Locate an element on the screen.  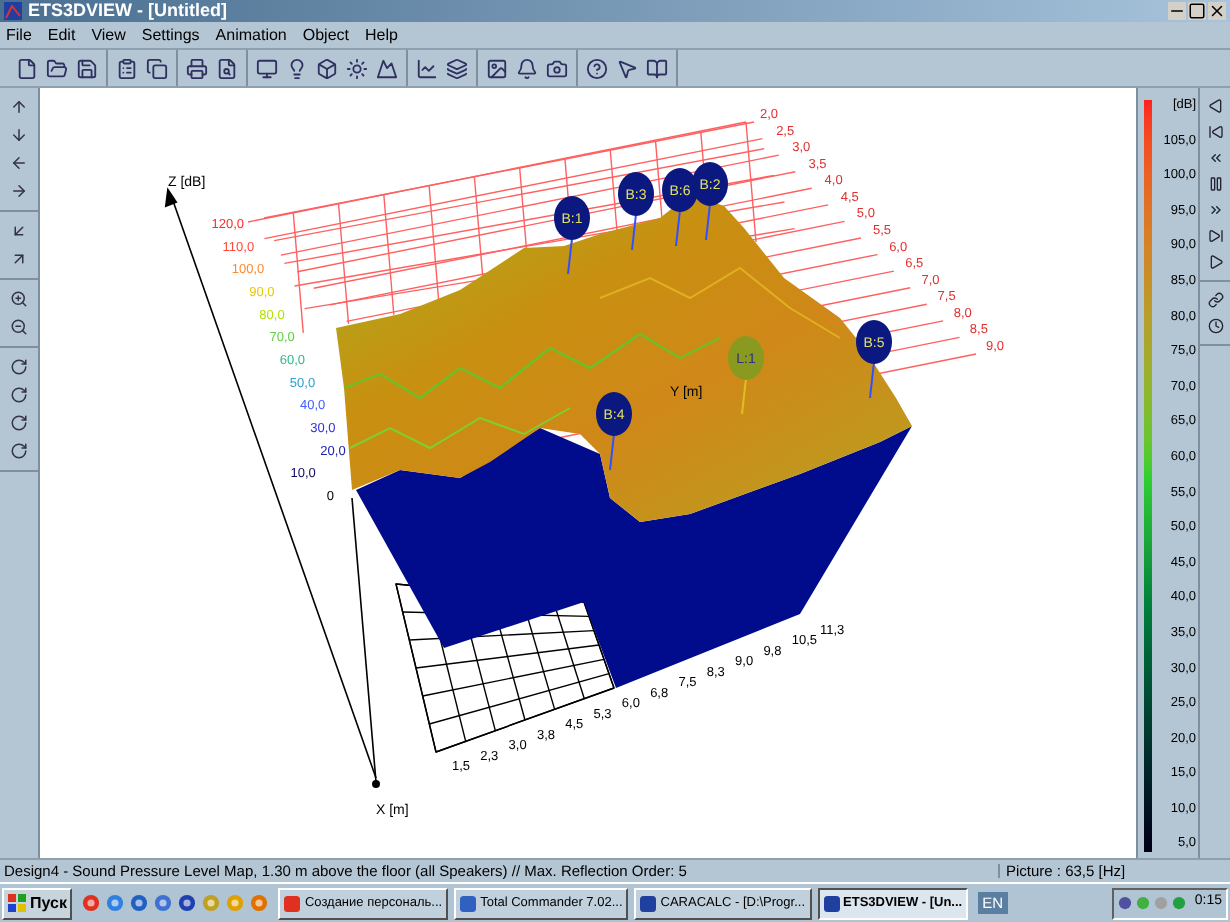
windows-logo-icon is located at coordinates (17, 903).